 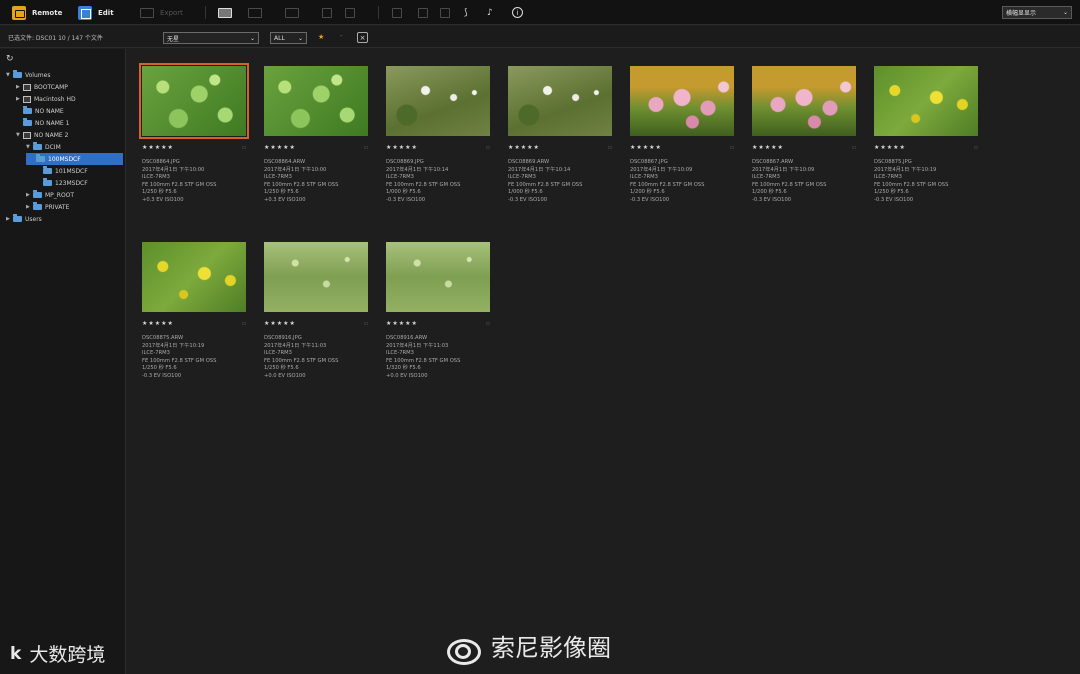 What do you see at coordinates (47, 12) in the screenshot?
I see `remote-label: Remote` at bounding box center [47, 12].